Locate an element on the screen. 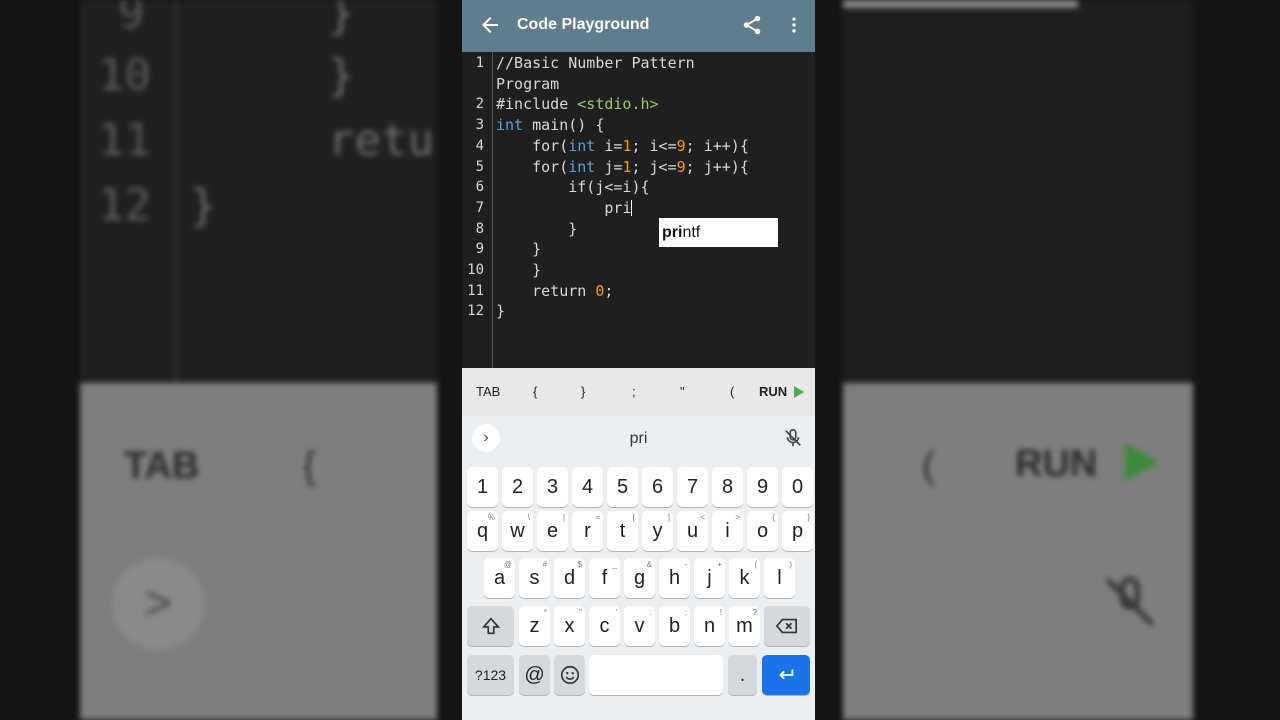 This screenshot has width=1280, height=720. key-hint: & is located at coordinates (649, 564).